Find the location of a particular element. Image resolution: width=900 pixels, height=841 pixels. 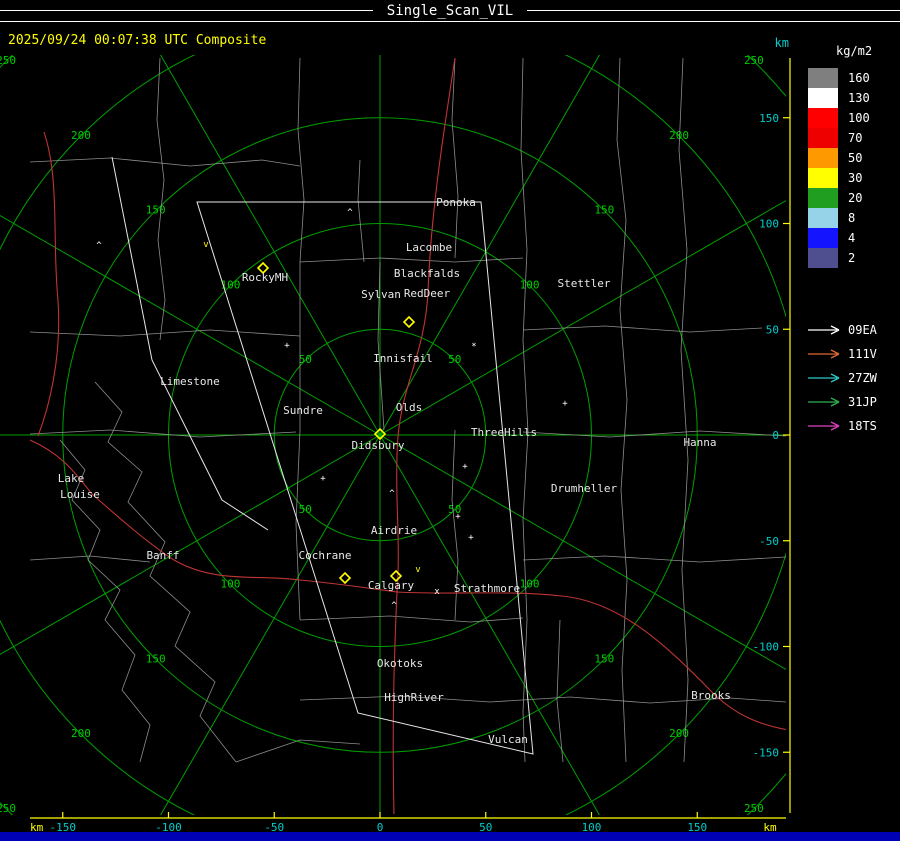

radar-site-legend: 09EA 111V 27ZW 31JP 18TS is located at coordinates (850, 378).